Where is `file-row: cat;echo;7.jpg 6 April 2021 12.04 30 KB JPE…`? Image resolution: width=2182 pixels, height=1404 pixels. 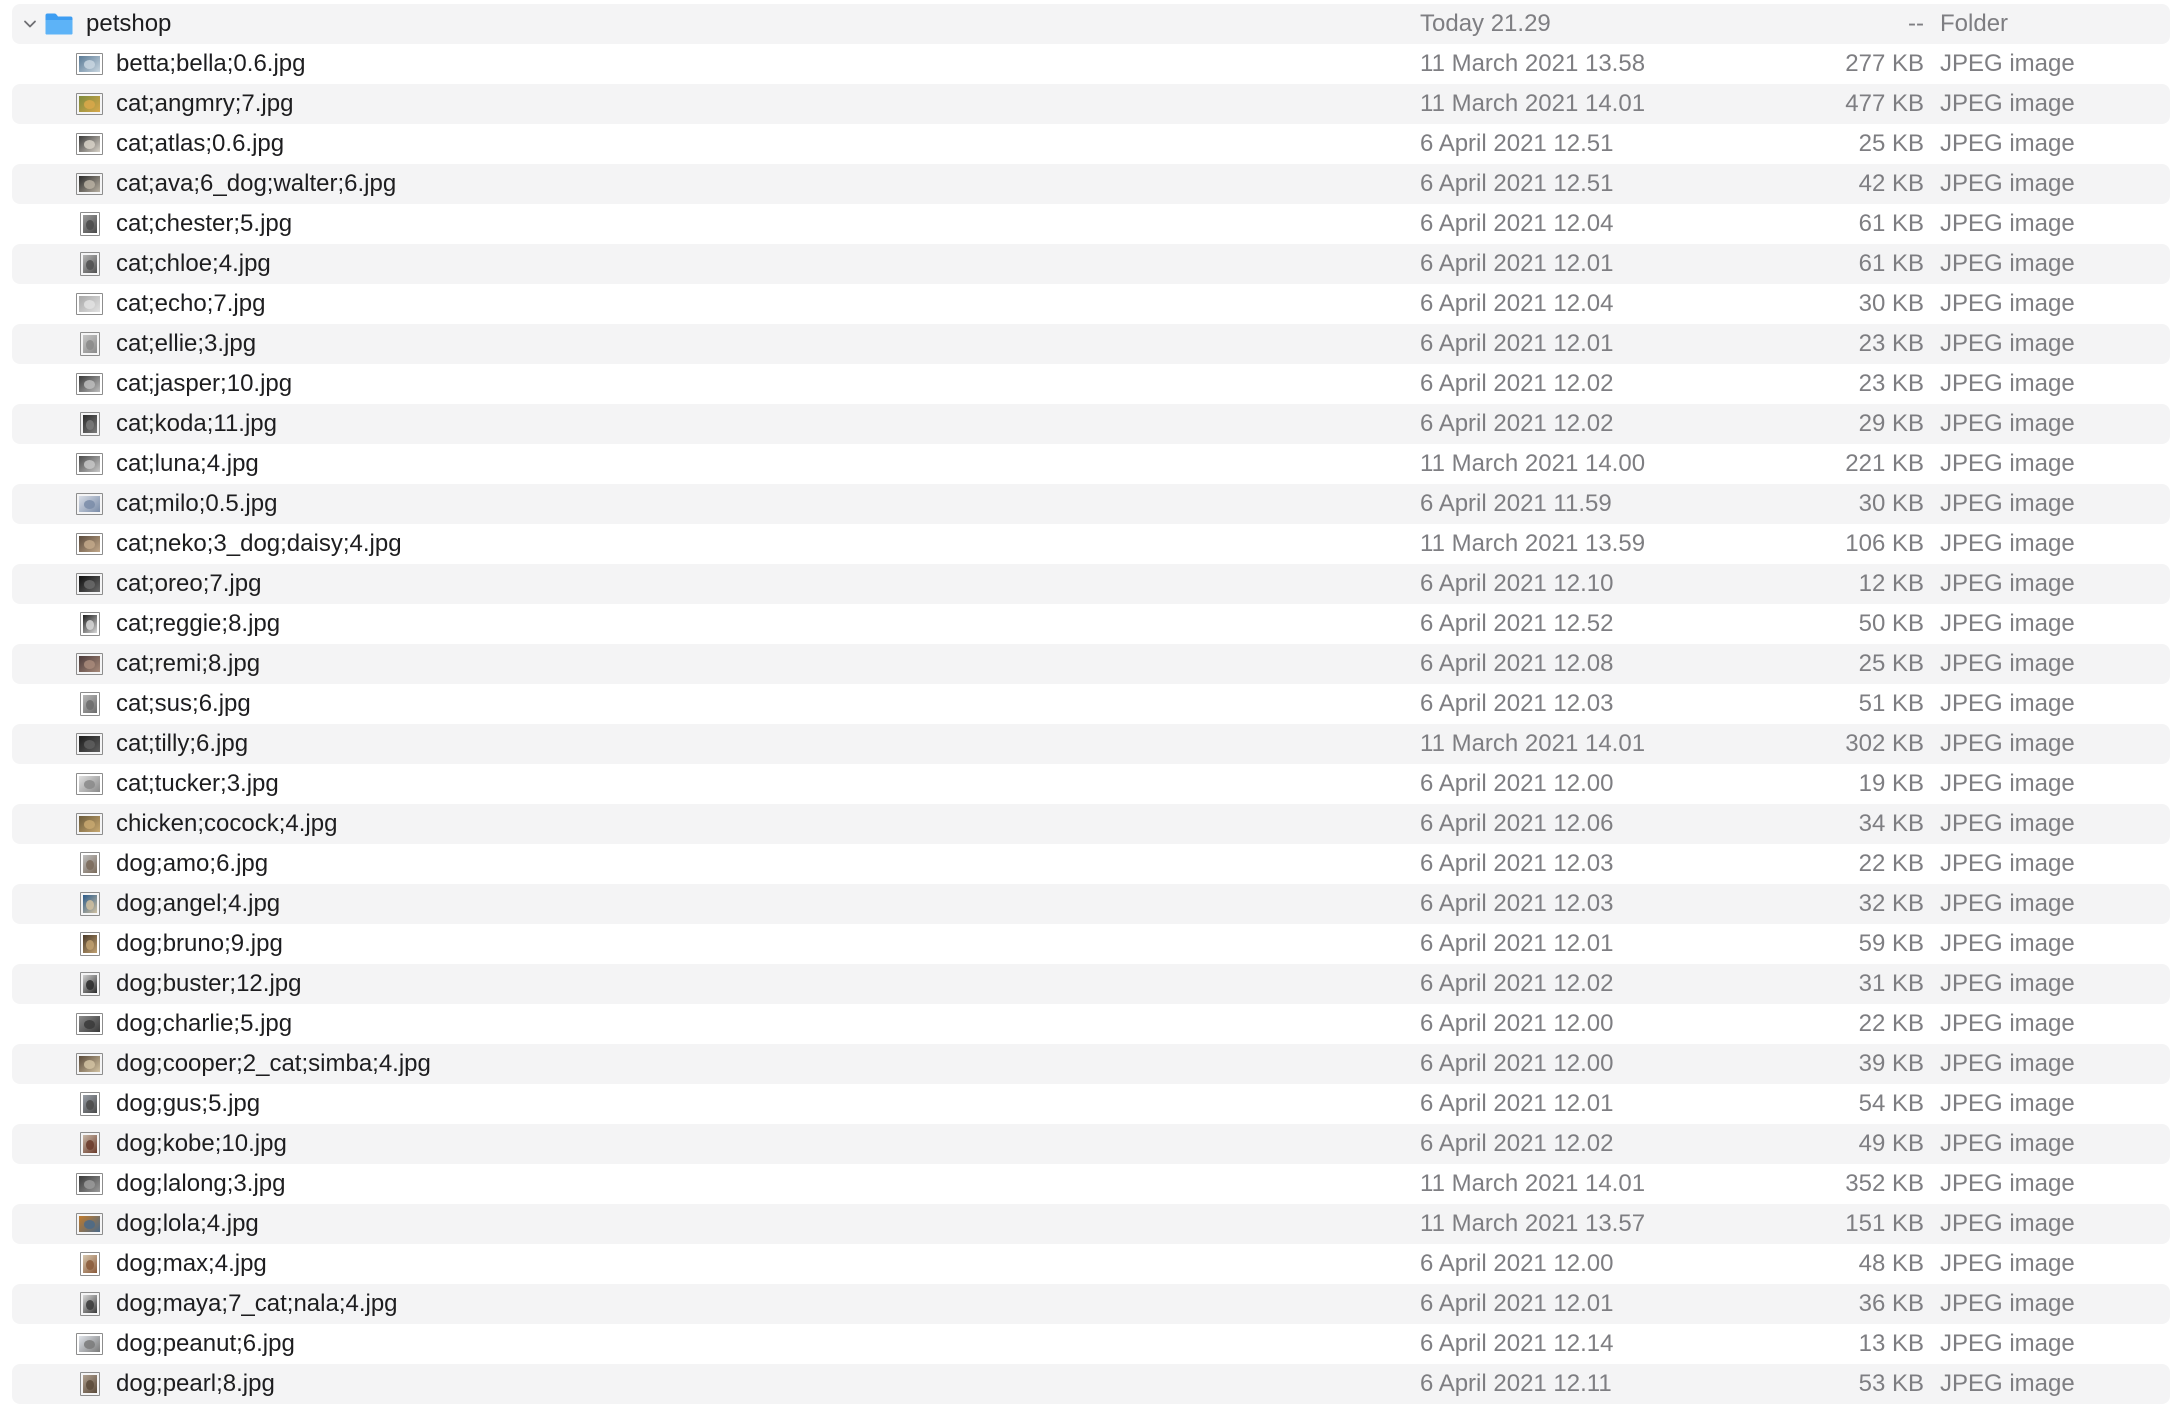
file-row: cat;echo;7.jpg 6 April 2021 12.04 30 KB JPE… is located at coordinates (1091, 304).